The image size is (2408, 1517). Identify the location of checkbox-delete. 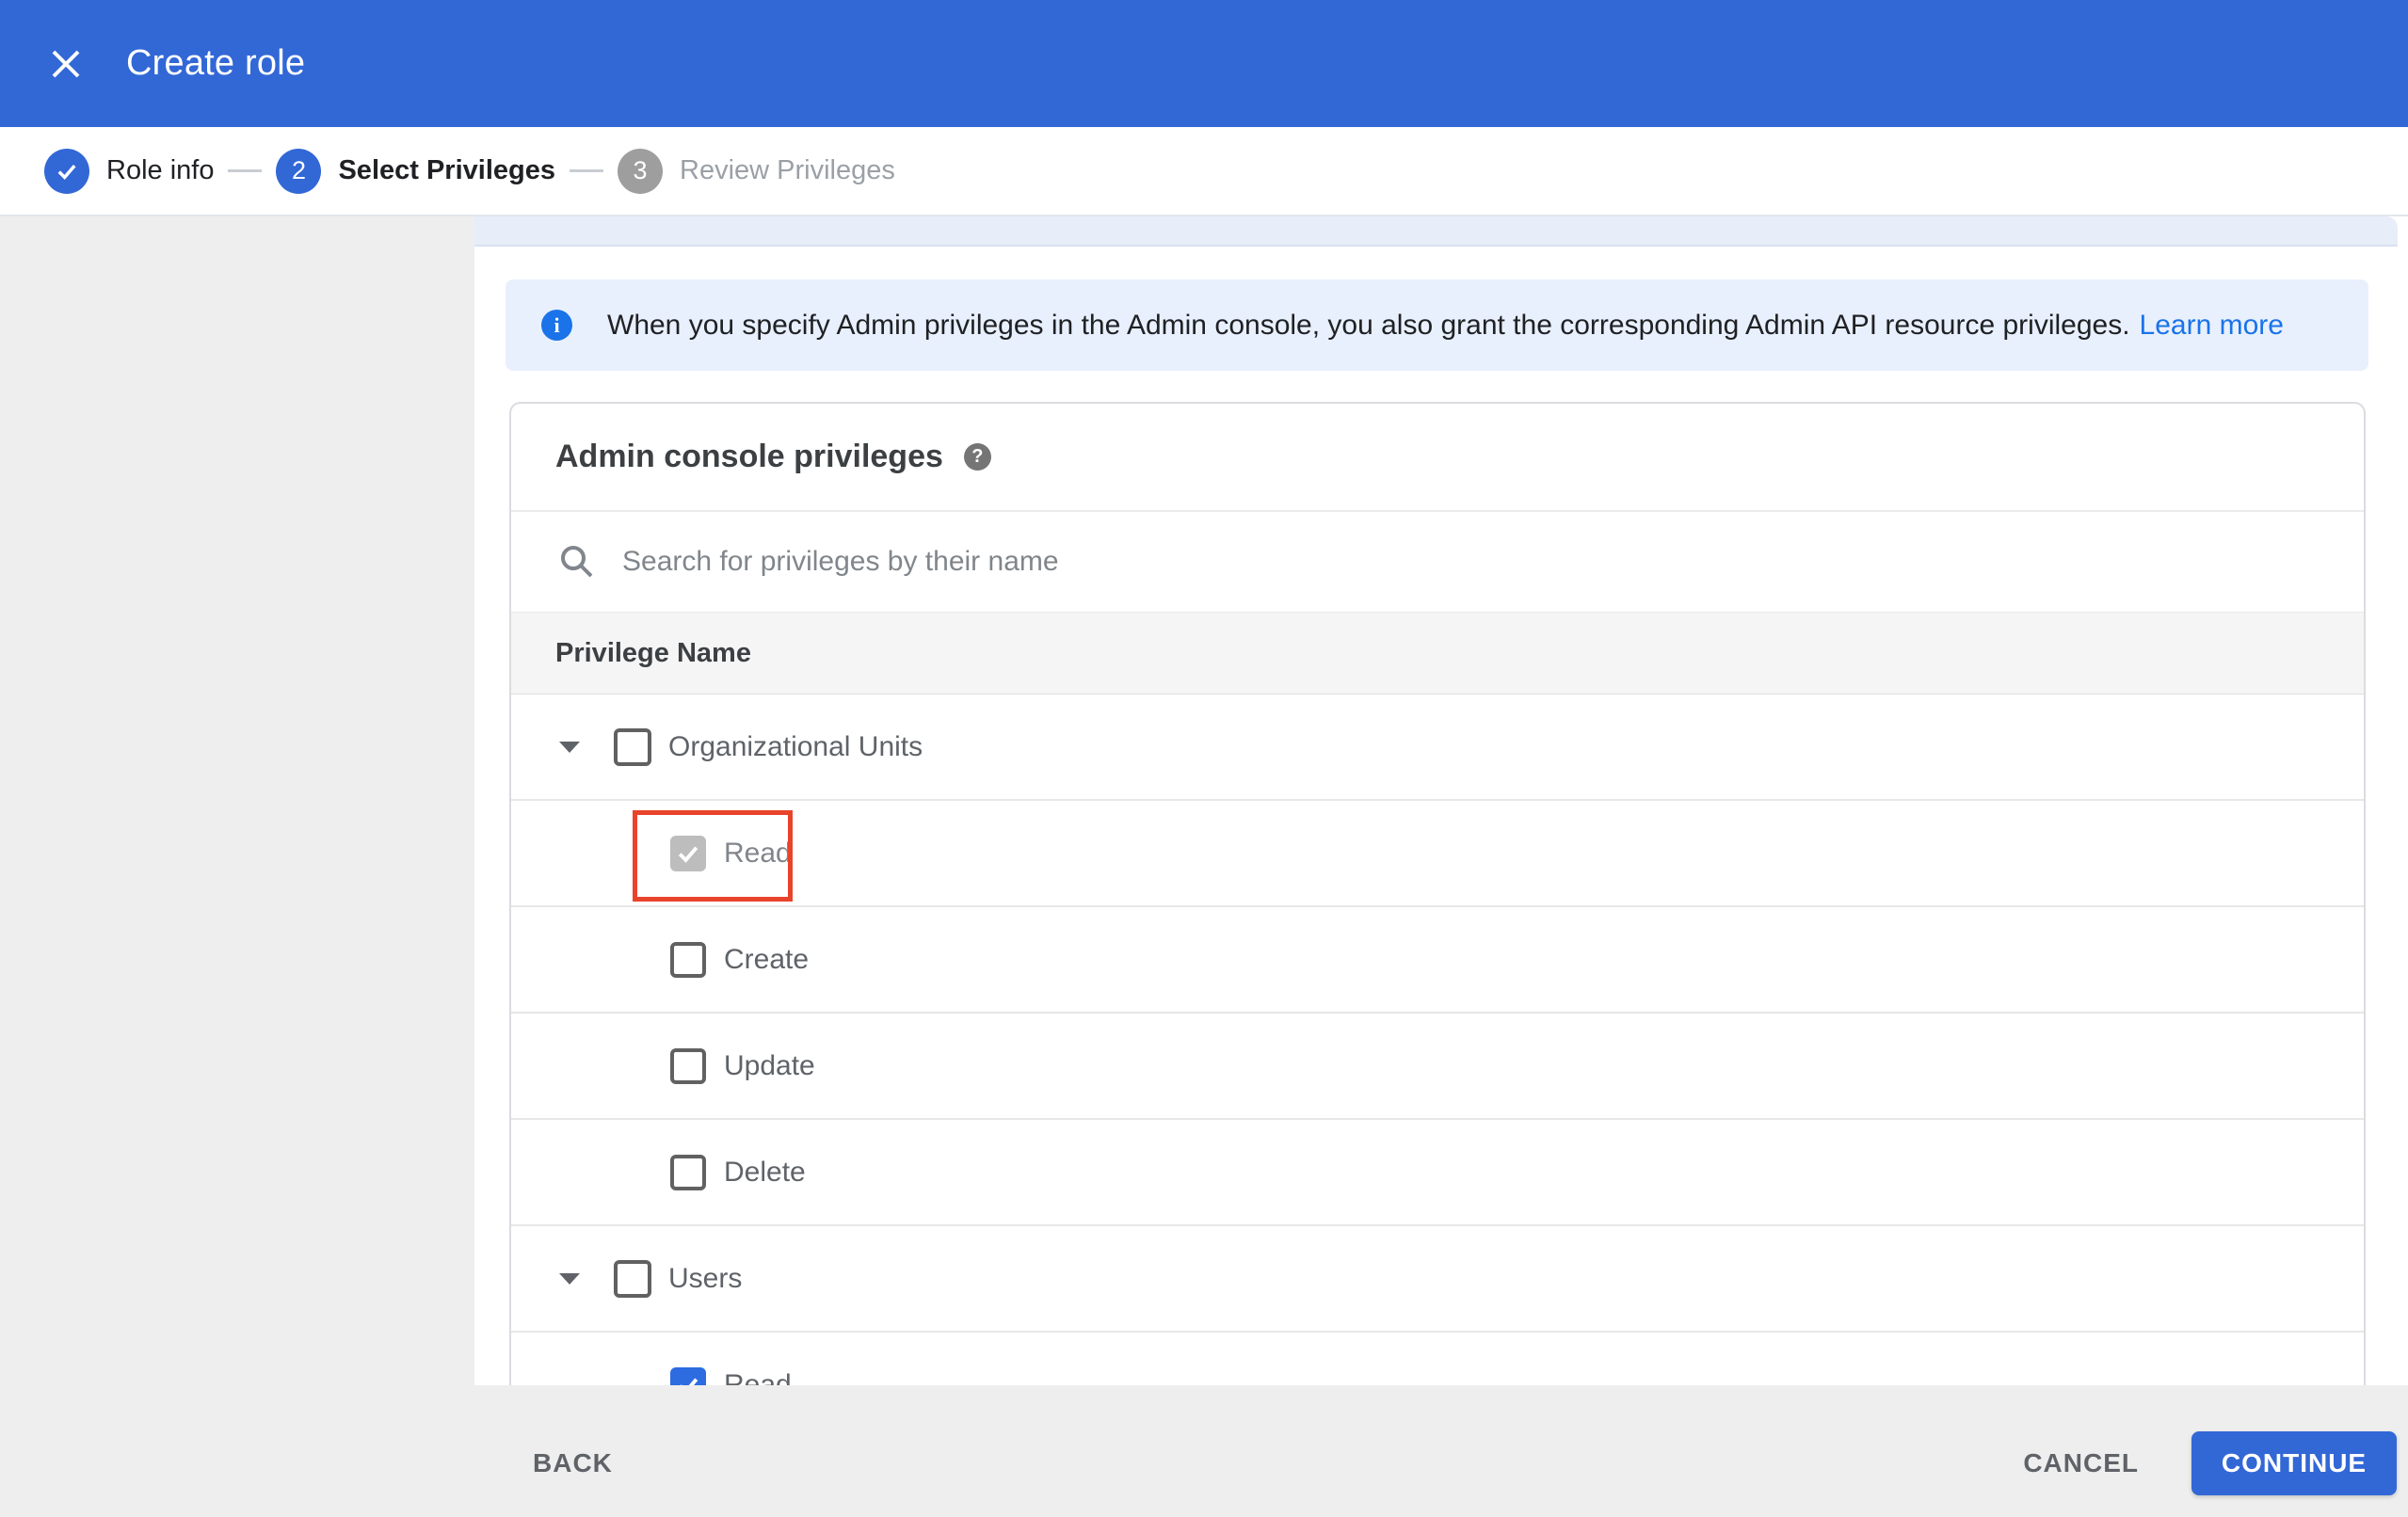
(688, 1172).